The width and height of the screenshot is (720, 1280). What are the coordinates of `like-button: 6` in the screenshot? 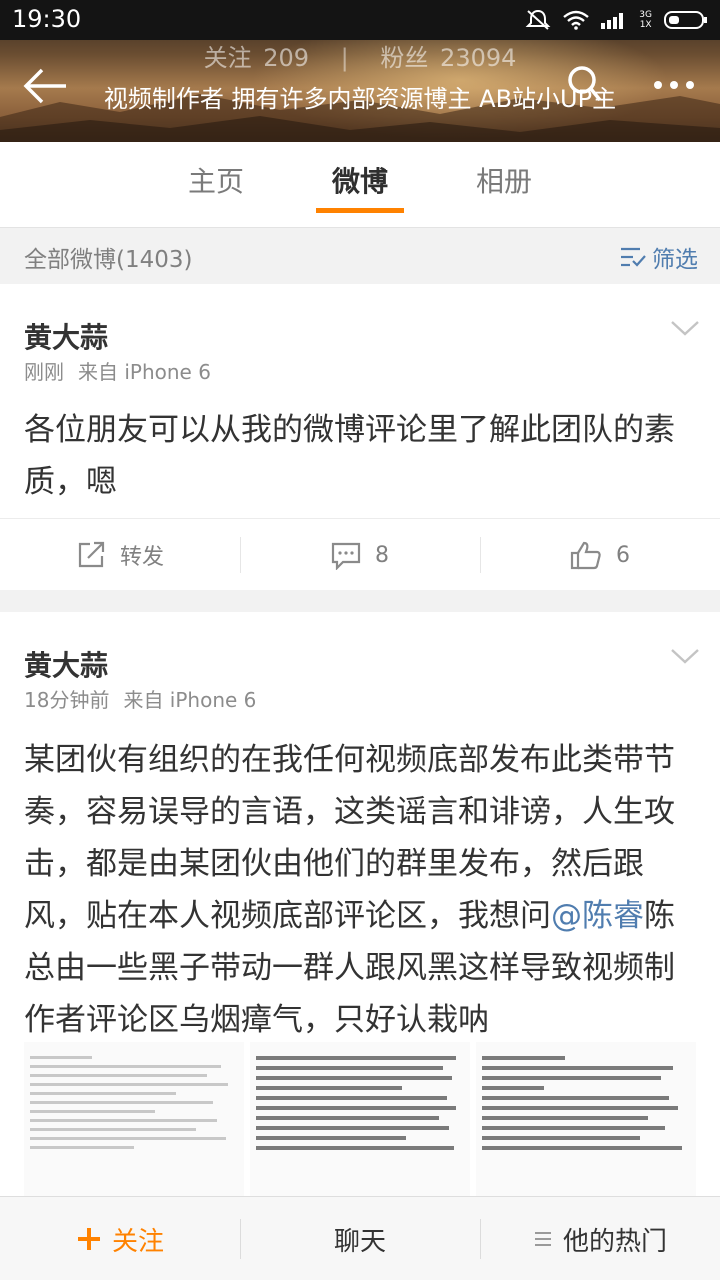 It's located at (600, 555).